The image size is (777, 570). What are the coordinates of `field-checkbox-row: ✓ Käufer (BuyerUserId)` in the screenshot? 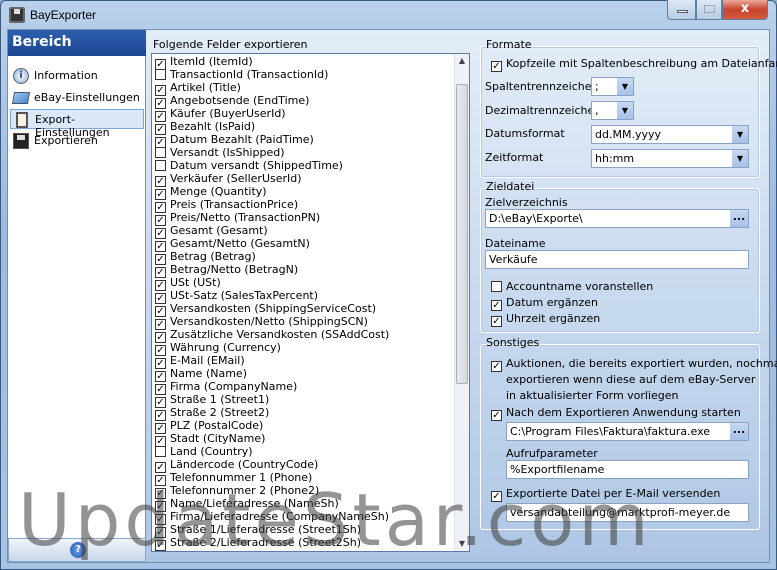 It's located at (220, 114).